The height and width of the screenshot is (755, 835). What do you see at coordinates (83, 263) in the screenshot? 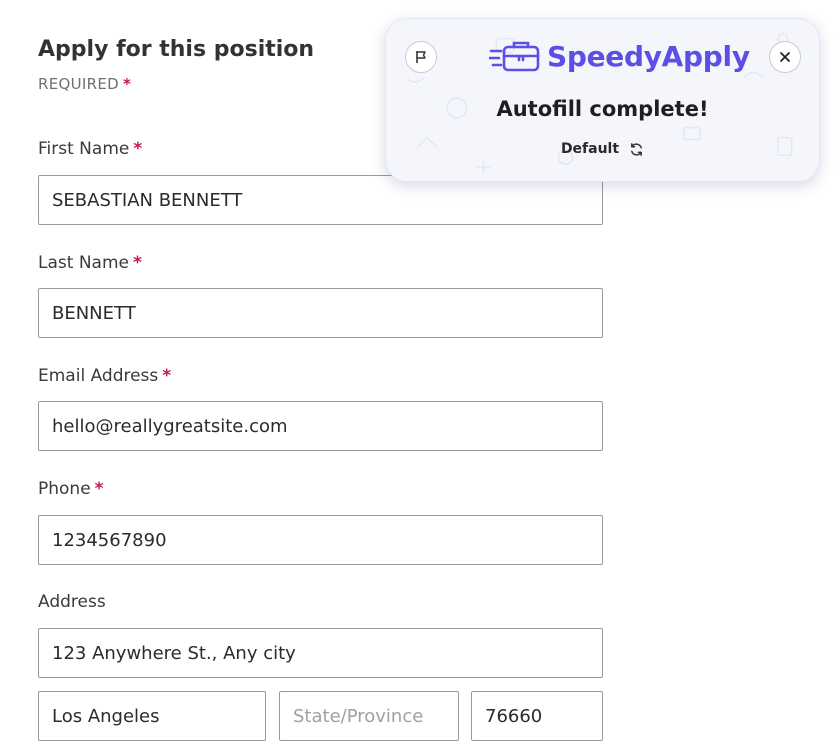
I see `last-name-label-text: Last Name` at bounding box center [83, 263].